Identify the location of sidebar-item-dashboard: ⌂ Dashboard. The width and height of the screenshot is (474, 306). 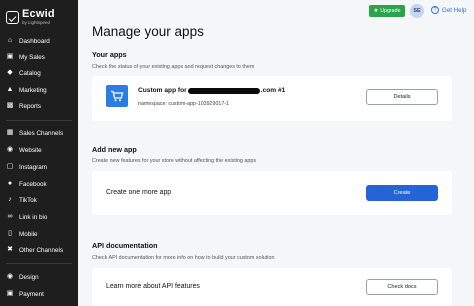
(28, 41).